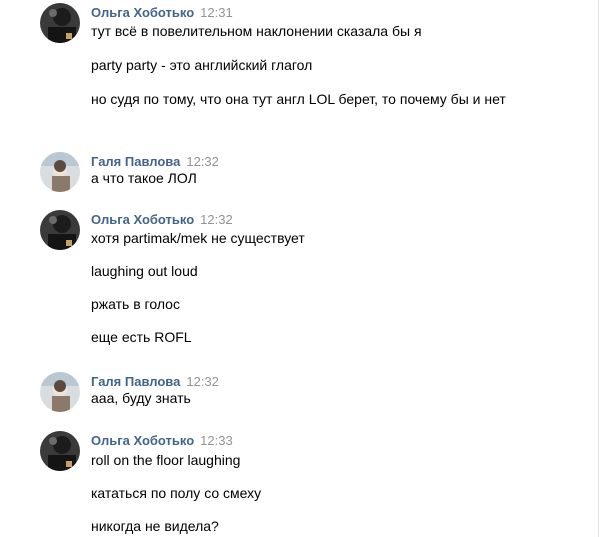  What do you see at coordinates (598, 268) in the screenshot?
I see `chat-scroll-divider` at bounding box center [598, 268].